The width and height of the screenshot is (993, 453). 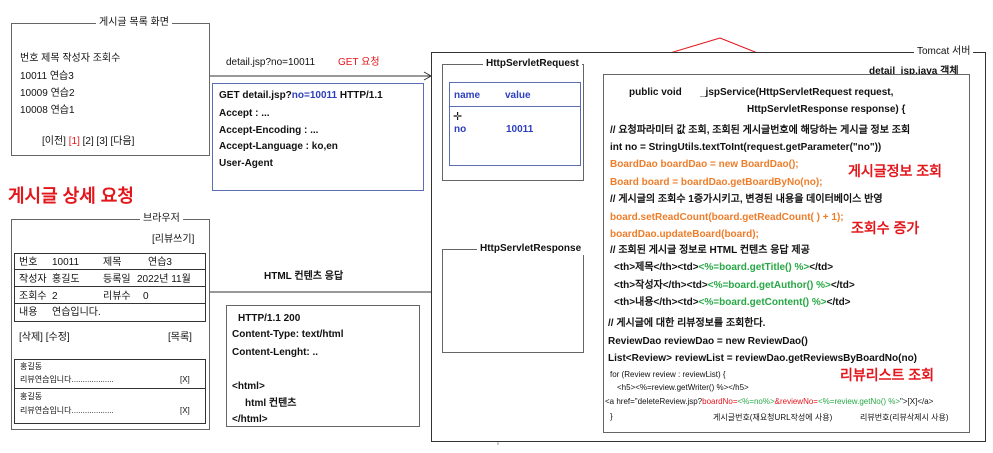 I want to click on code-th-title-a: <th>제목</th><td>, so click(x=656, y=267).